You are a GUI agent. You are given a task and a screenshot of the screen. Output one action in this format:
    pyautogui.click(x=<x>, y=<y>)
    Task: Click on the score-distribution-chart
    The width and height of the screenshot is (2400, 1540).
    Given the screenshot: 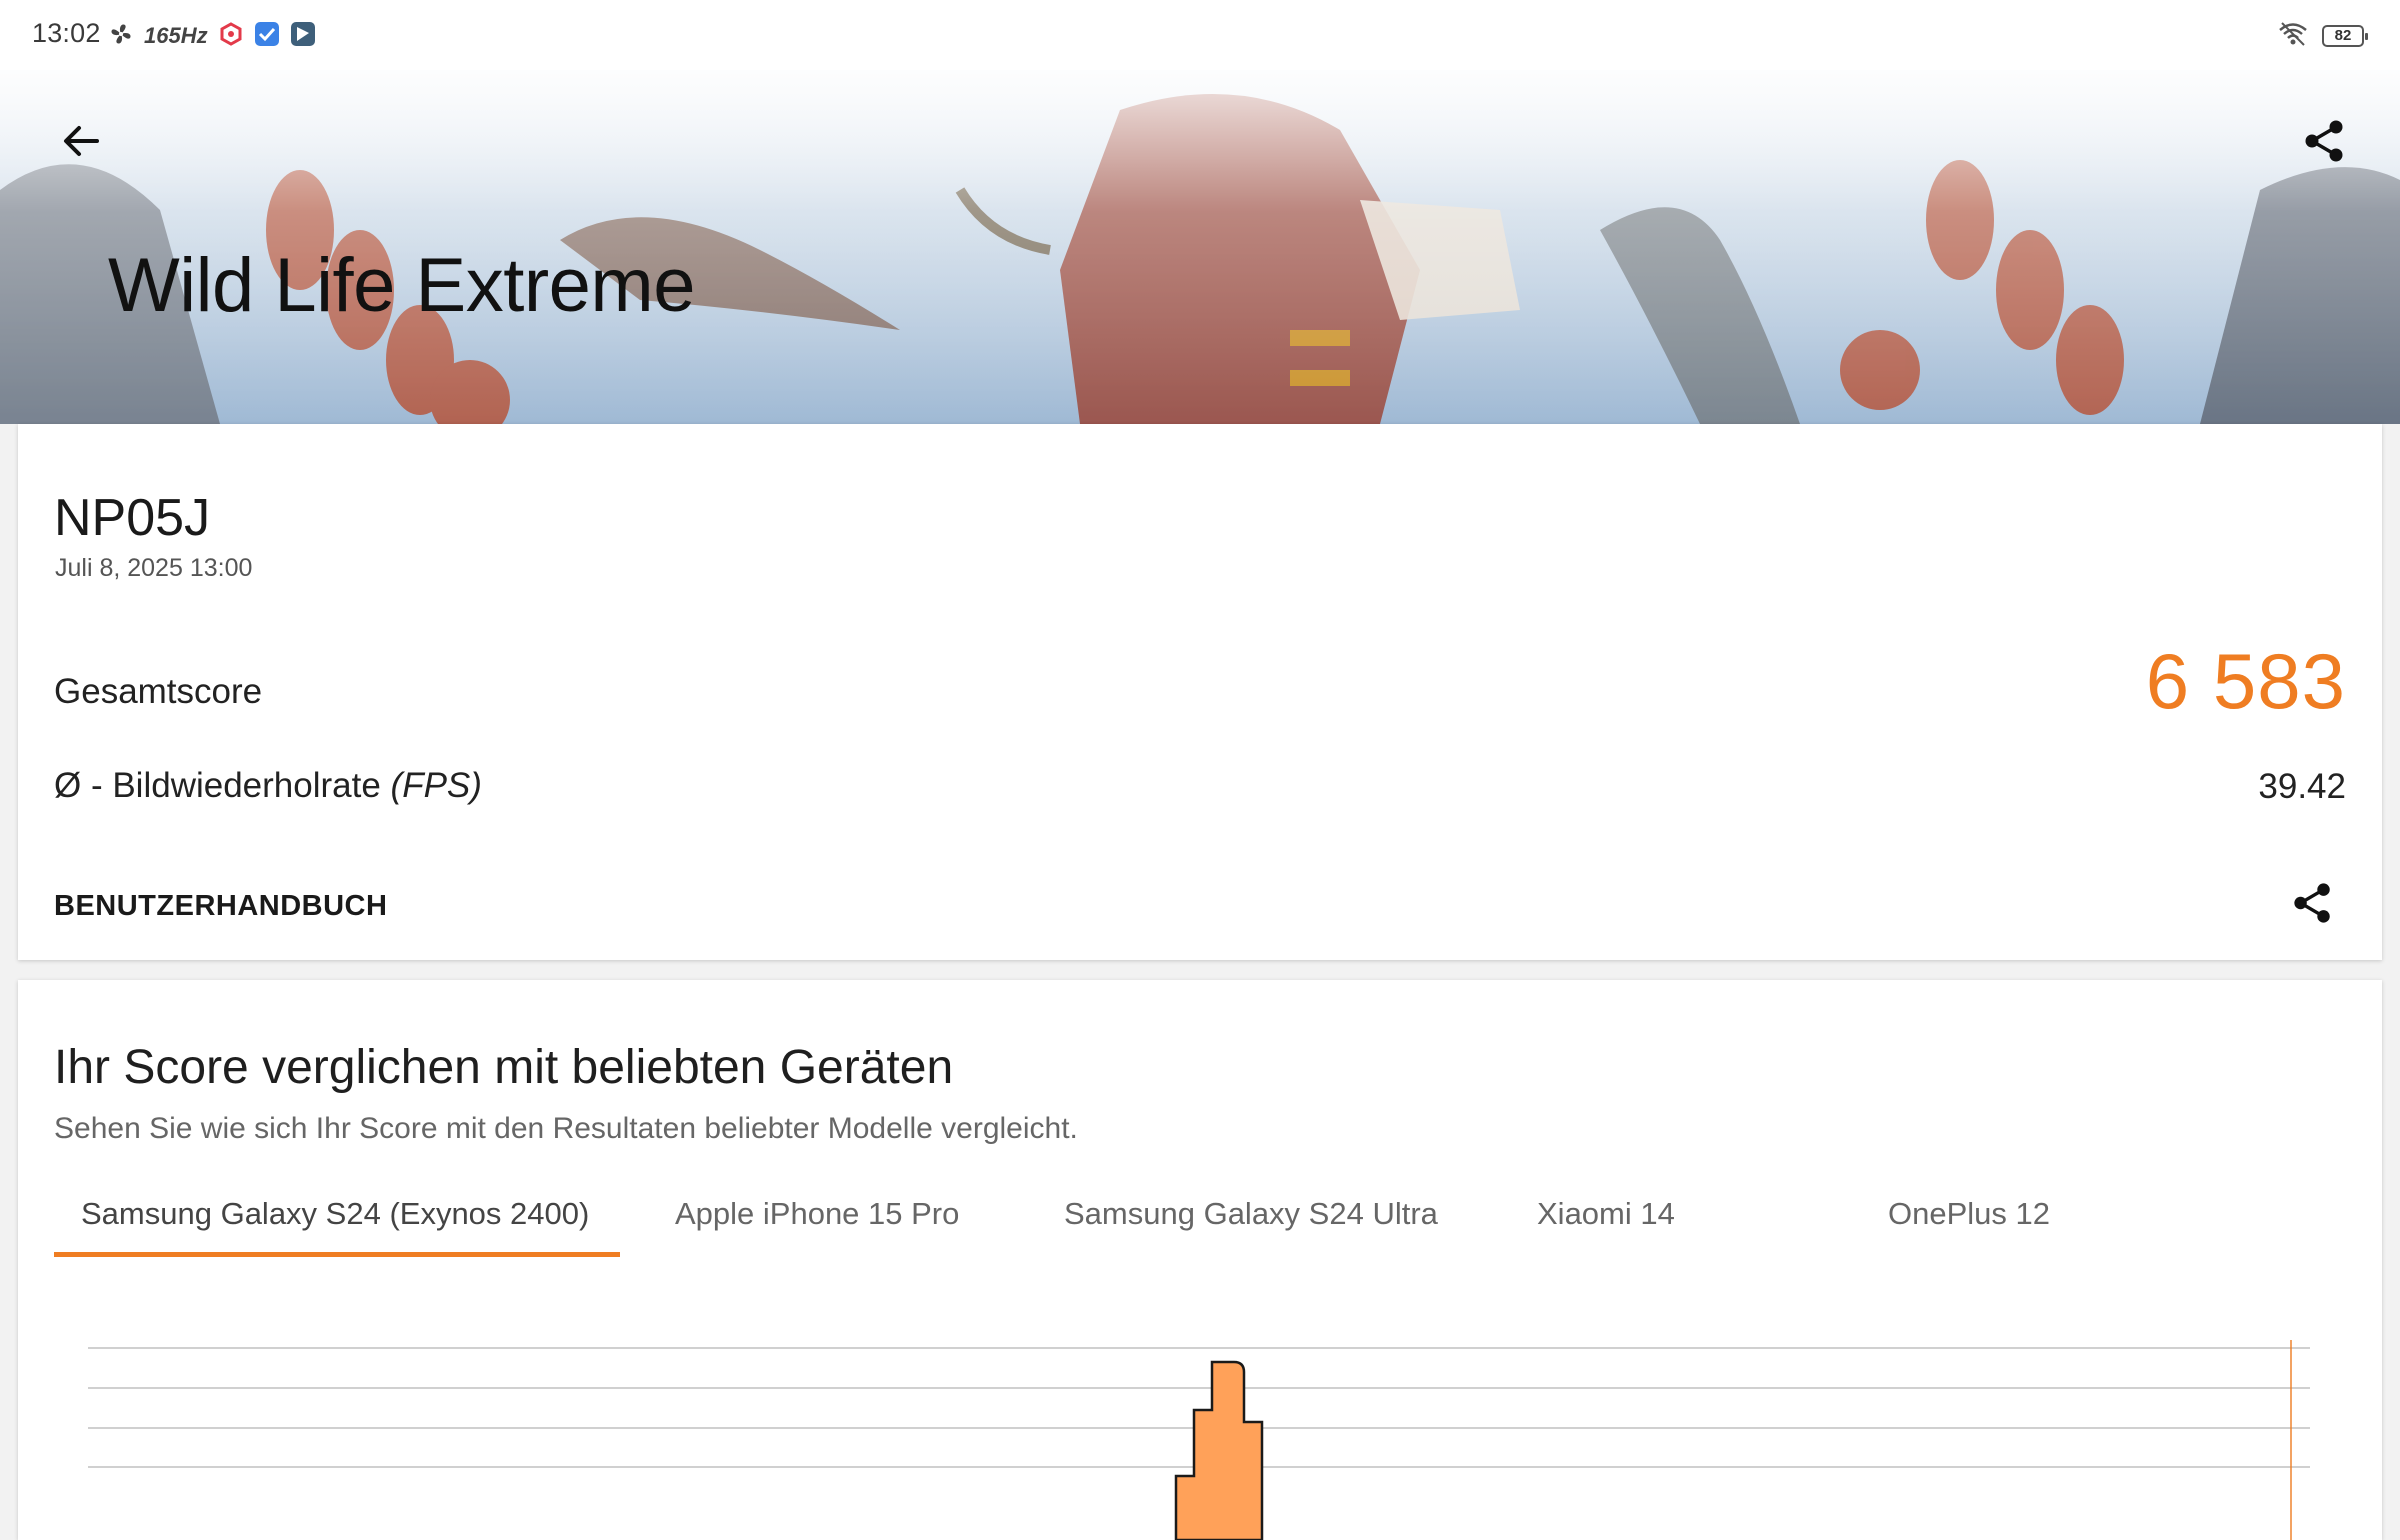 What is the action you would take?
    pyautogui.click(x=1199, y=1440)
    